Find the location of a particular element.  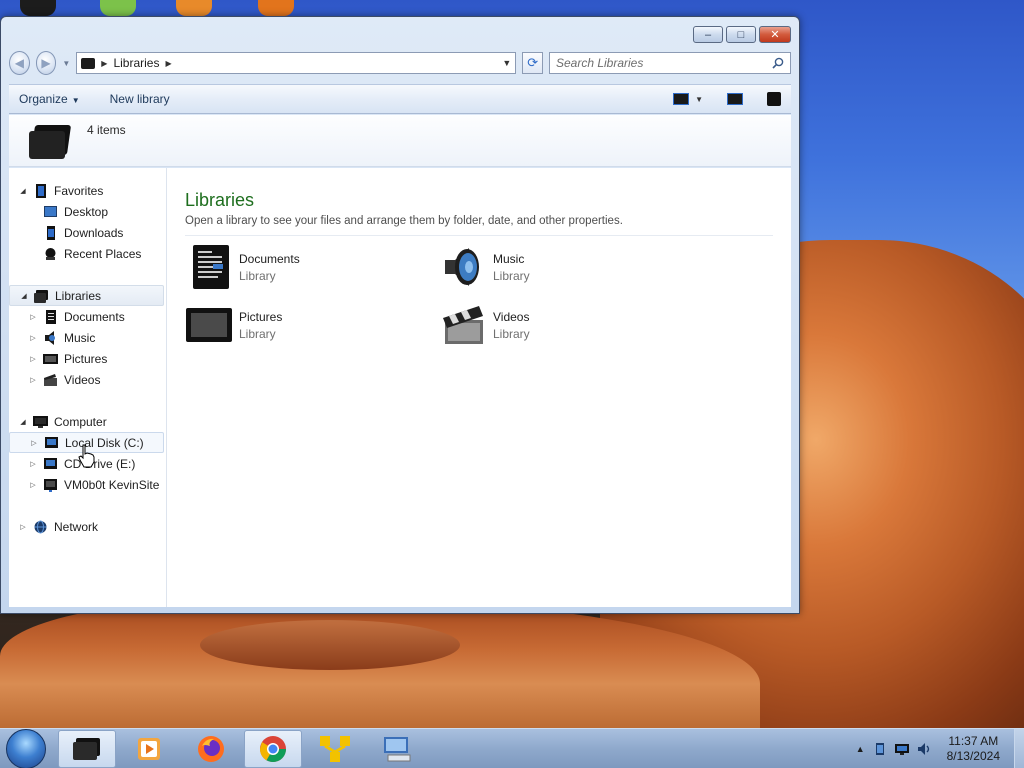

taskbar-media-player is located at coordinates (149, 749).